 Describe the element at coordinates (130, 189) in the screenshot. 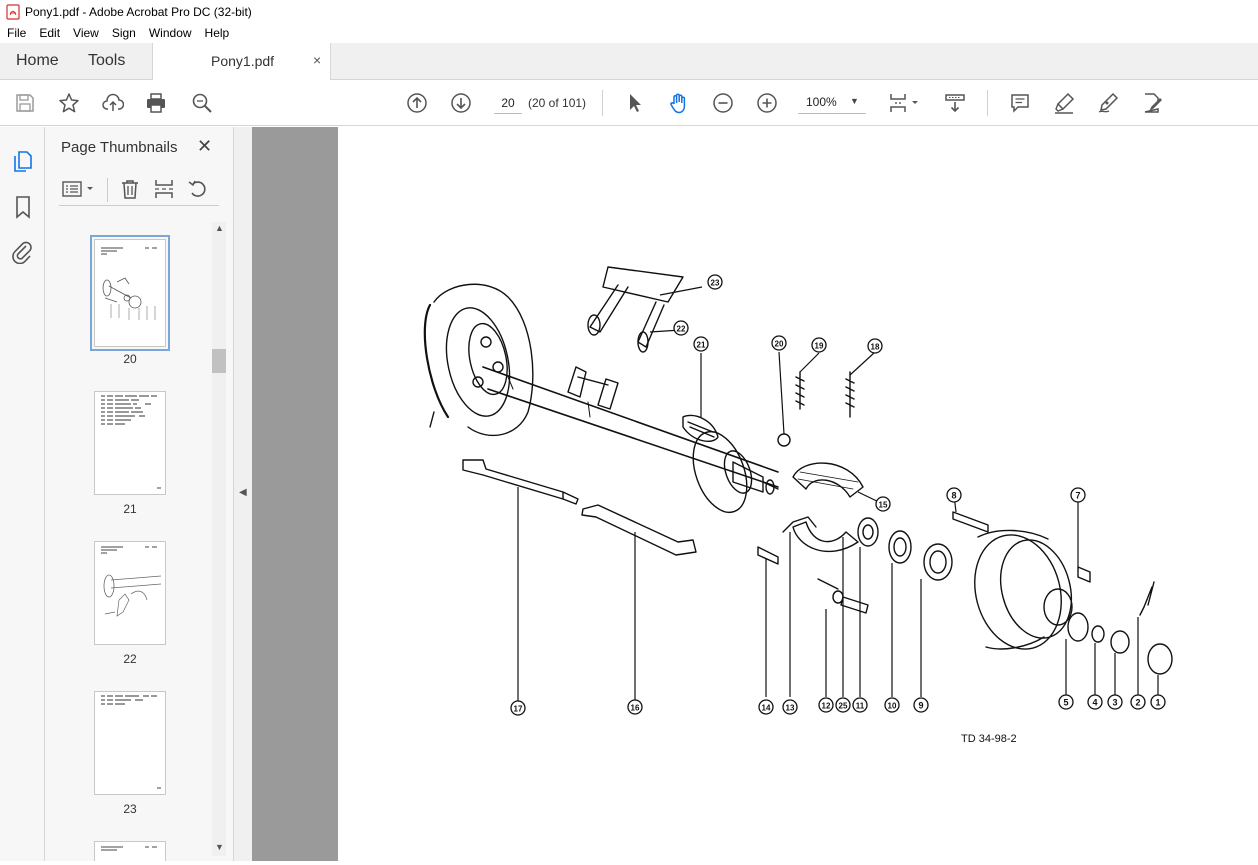

I see `delete-trash-icon` at that location.